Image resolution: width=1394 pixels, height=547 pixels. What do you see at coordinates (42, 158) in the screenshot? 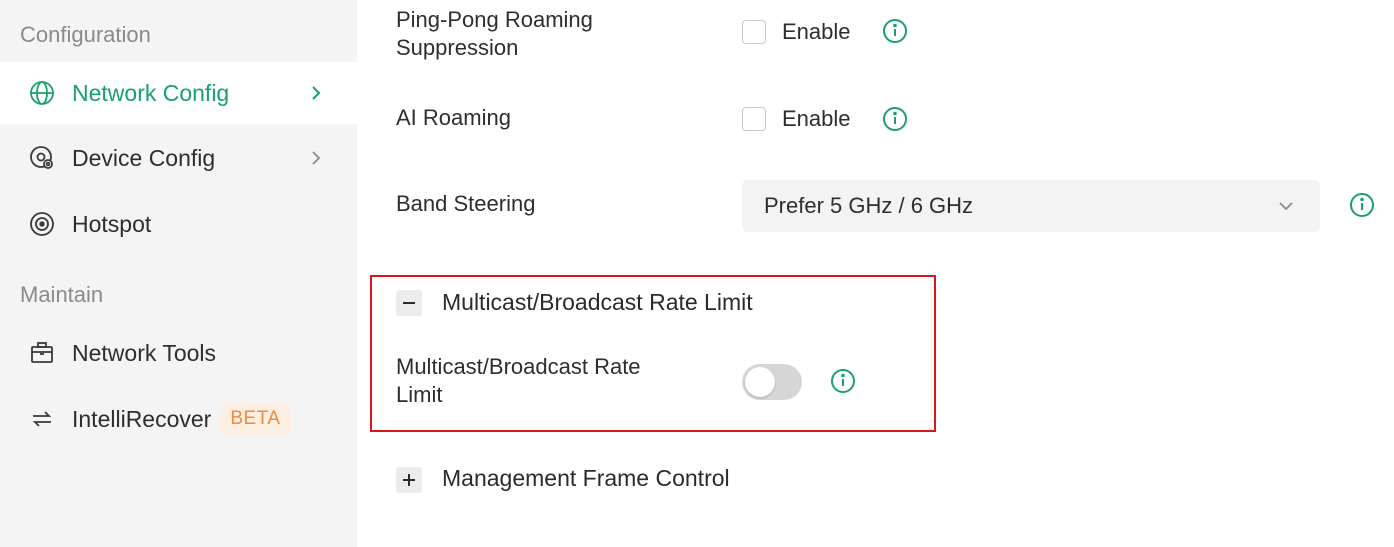
I see `device-gear-icon` at bounding box center [42, 158].